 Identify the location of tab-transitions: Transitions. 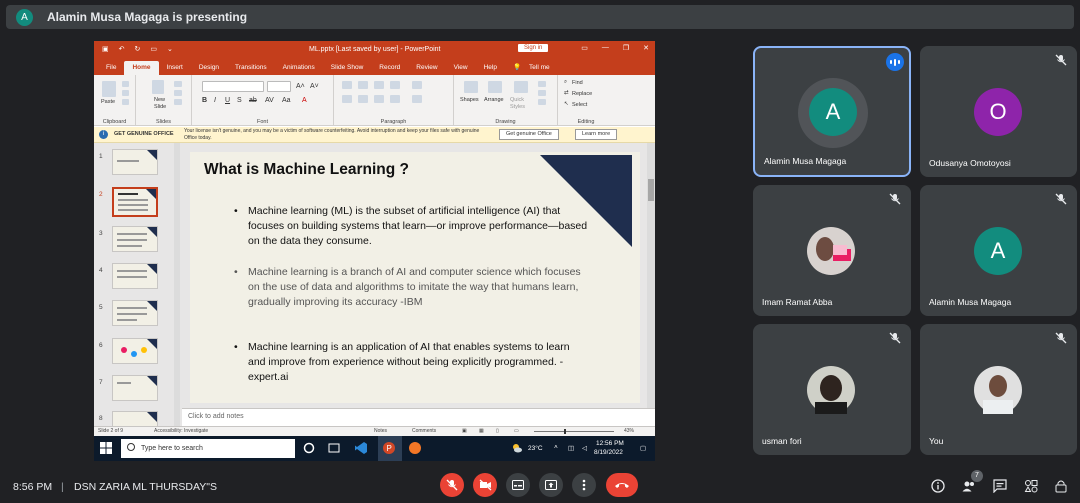
(251, 68).